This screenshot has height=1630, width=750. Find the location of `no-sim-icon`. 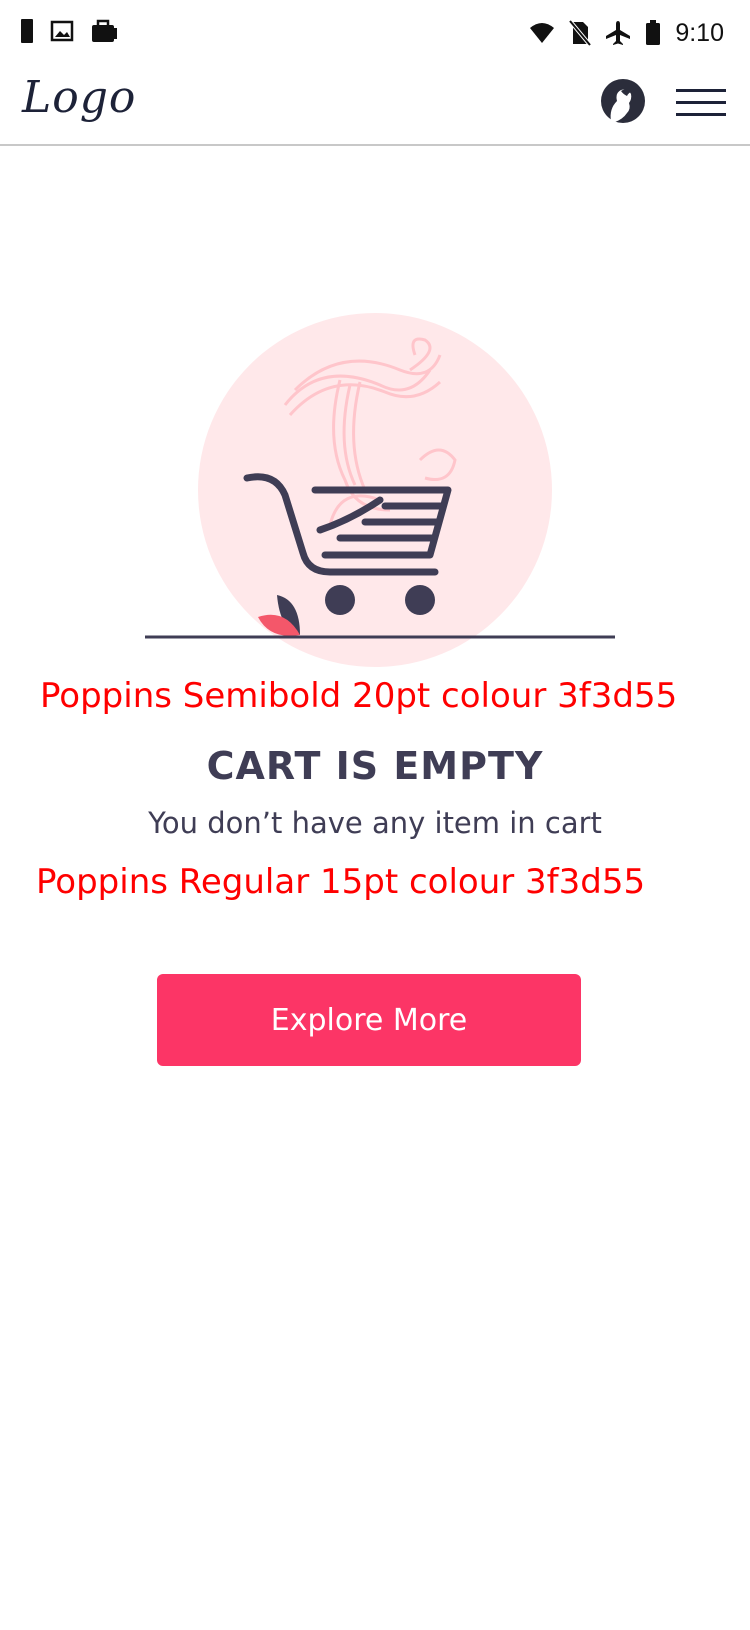

no-sim-icon is located at coordinates (580, 33).